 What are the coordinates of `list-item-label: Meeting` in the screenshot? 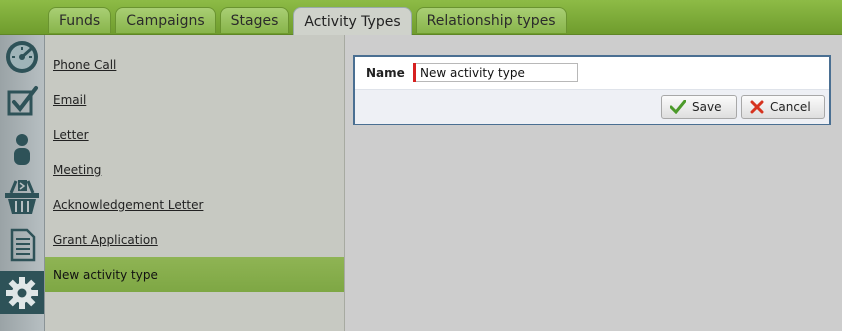 It's located at (77, 170).